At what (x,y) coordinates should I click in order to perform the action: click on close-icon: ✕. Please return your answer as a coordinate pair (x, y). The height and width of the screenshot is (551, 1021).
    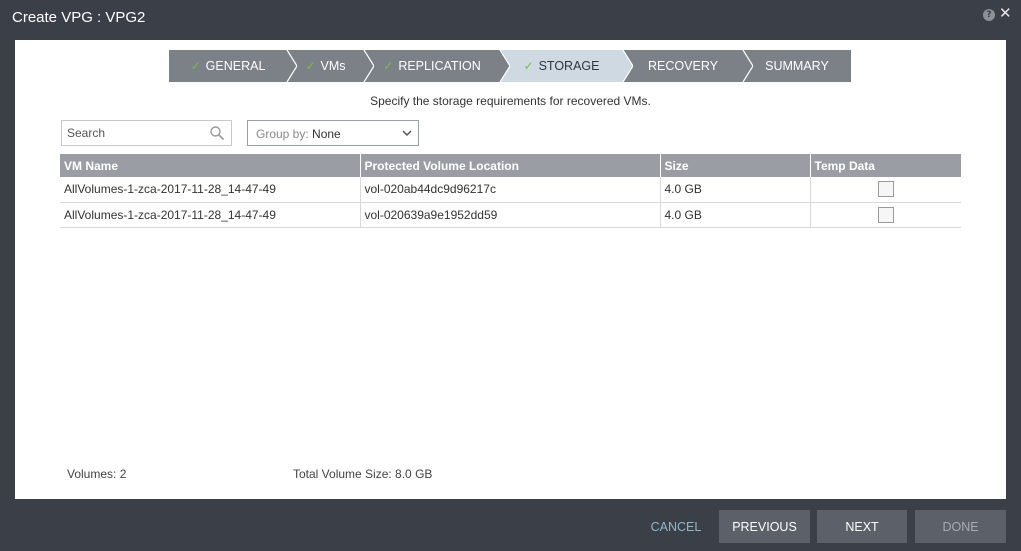
    Looking at the image, I should click on (1006, 13).